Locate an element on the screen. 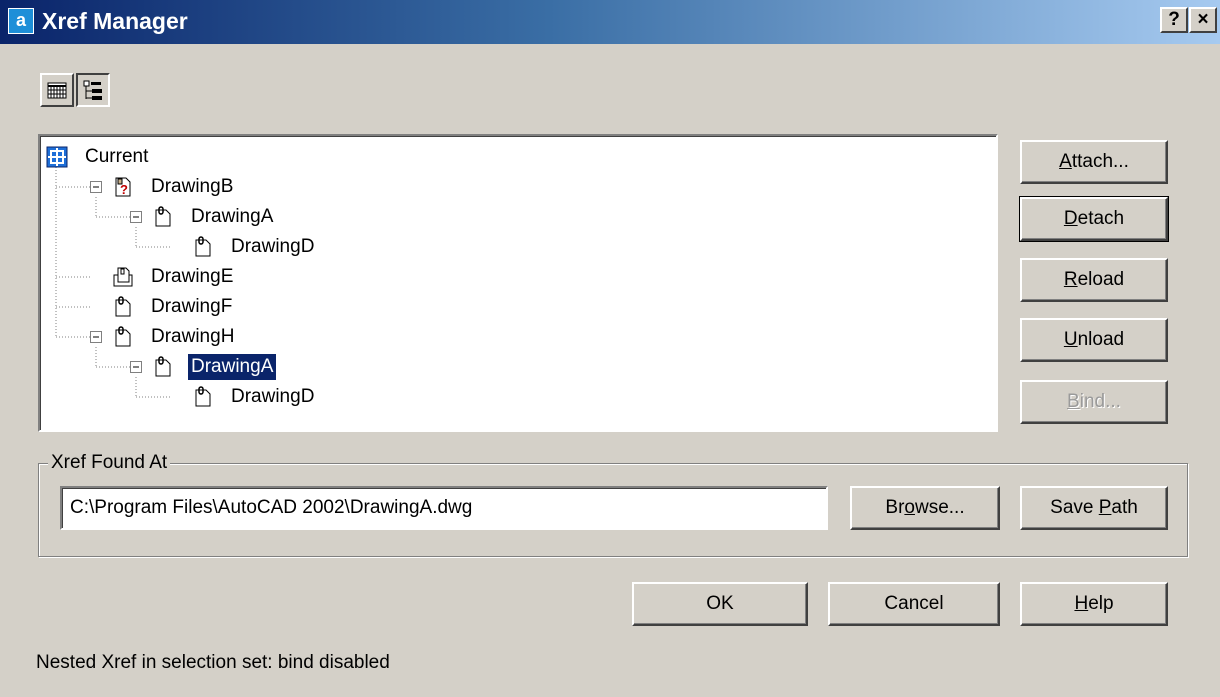 The height and width of the screenshot is (697, 1220). tree-node-label: DrawingF is located at coordinates (192, 306).